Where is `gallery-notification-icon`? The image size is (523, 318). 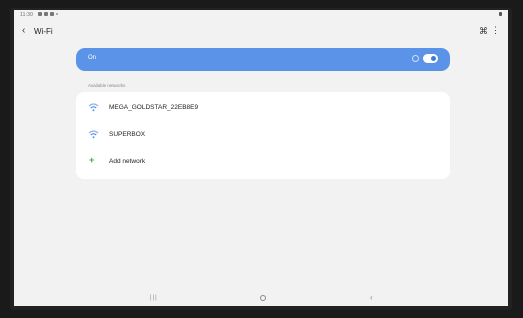
gallery-notification-icon is located at coordinates (40, 14).